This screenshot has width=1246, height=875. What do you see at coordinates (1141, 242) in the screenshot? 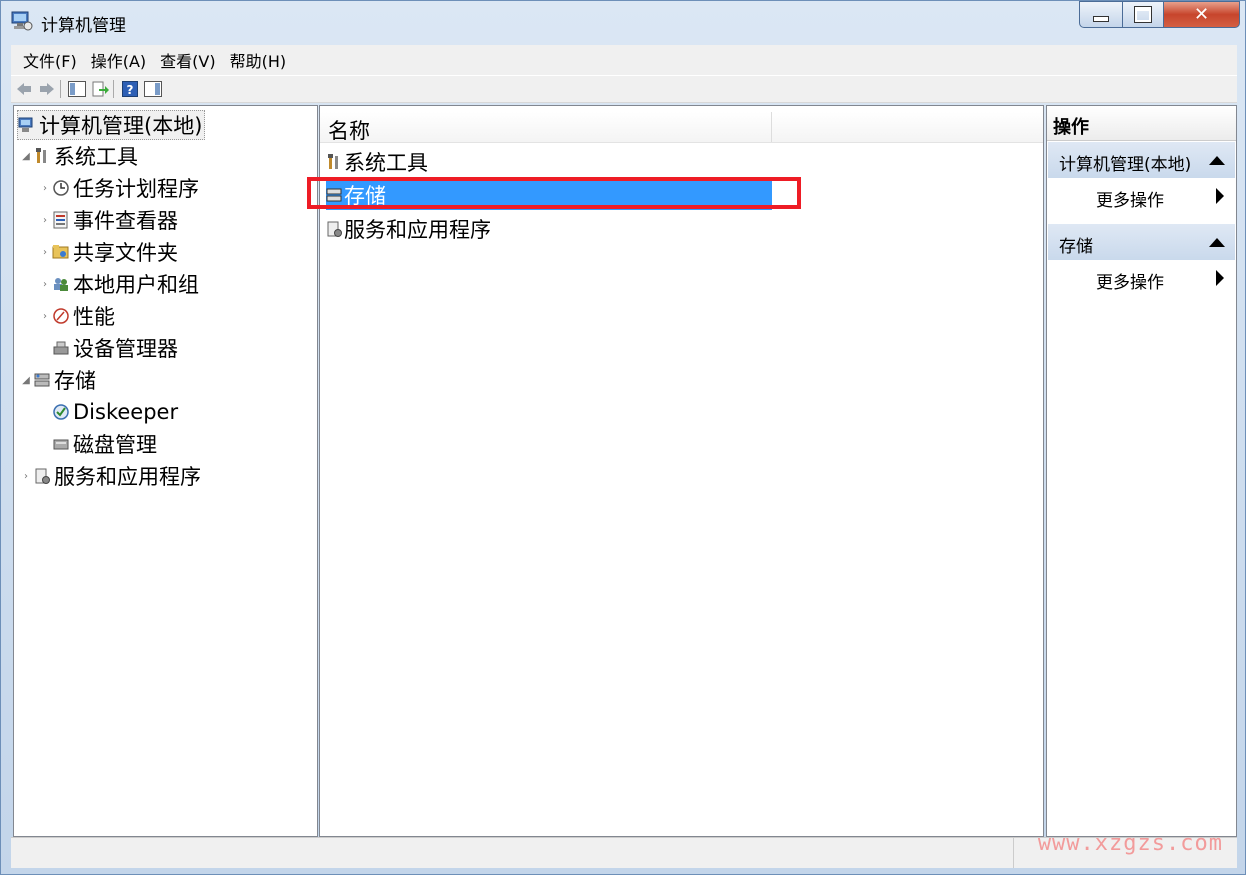
I see `actions-section-storage: 存储` at bounding box center [1141, 242].